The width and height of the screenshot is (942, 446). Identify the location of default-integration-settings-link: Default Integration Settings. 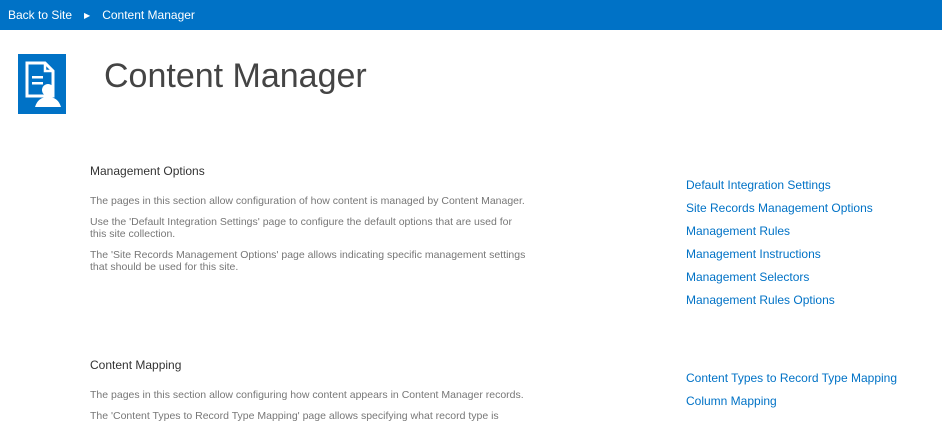
(811, 185).